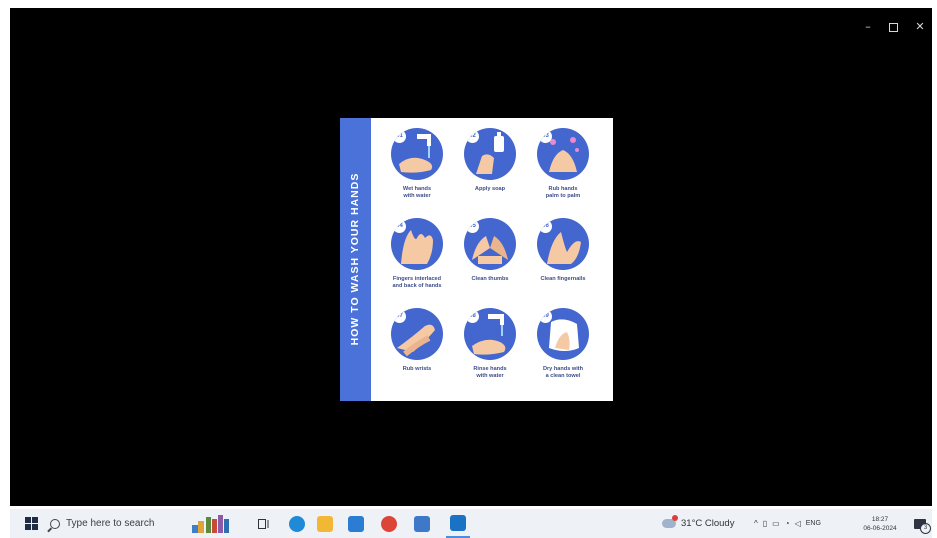 The width and height of the screenshot is (937, 538). I want to click on file-explorer-icon, so click(325, 523).